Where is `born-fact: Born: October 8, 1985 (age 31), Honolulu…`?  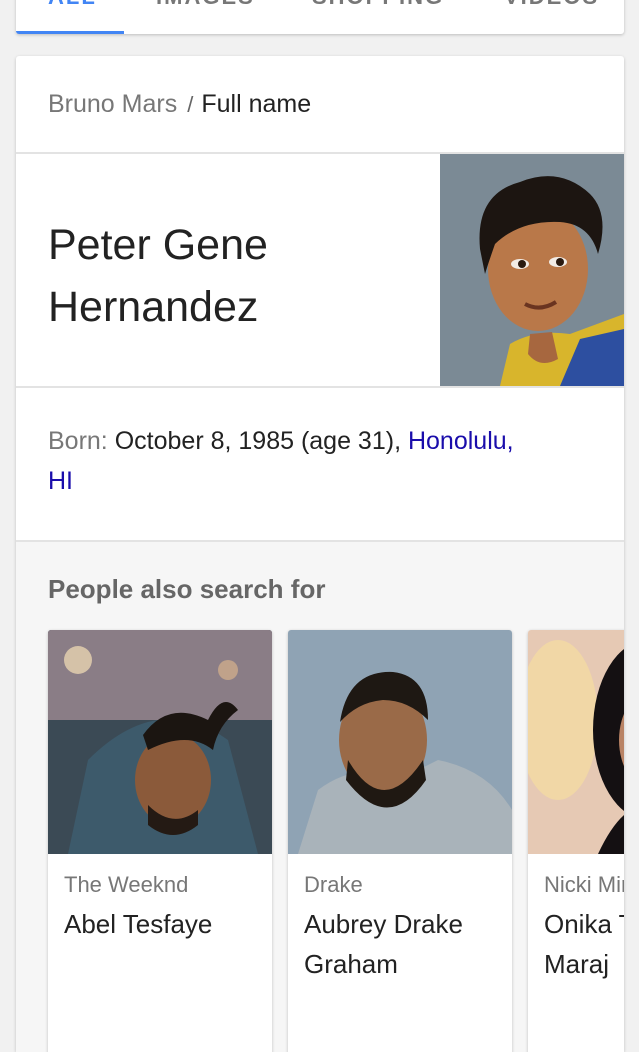 born-fact: Born: October 8, 1985 (age 31), Honolulu… is located at coordinates (328, 461).